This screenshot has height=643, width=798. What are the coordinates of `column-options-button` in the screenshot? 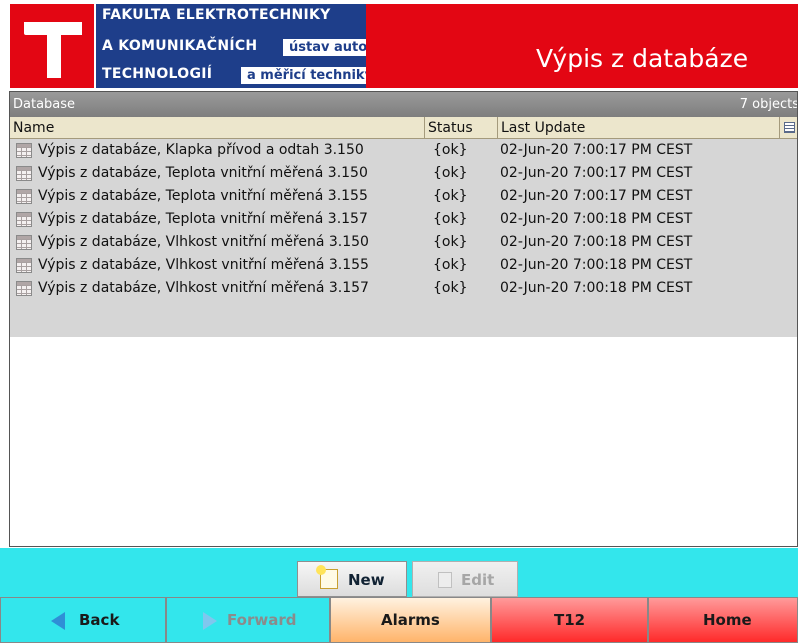 It's located at (788, 128).